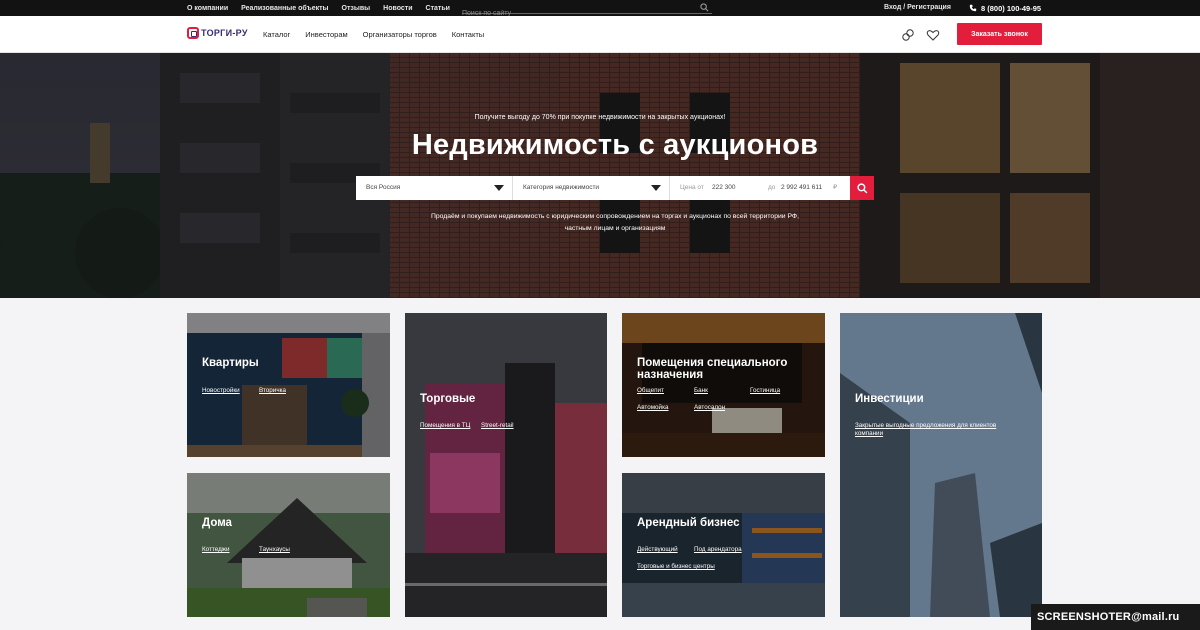 The image size is (1200, 630). Describe the element at coordinates (615, 145) in the screenshot. I see `hero-title: Недвижимость с аукционов` at that location.